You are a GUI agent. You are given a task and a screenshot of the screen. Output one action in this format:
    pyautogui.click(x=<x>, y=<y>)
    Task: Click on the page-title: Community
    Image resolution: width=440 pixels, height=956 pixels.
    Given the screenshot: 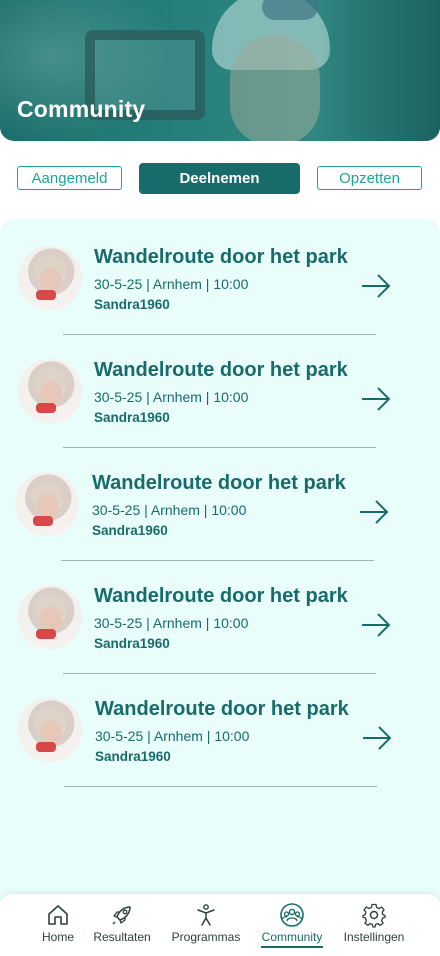 What is the action you would take?
    pyautogui.click(x=81, y=109)
    